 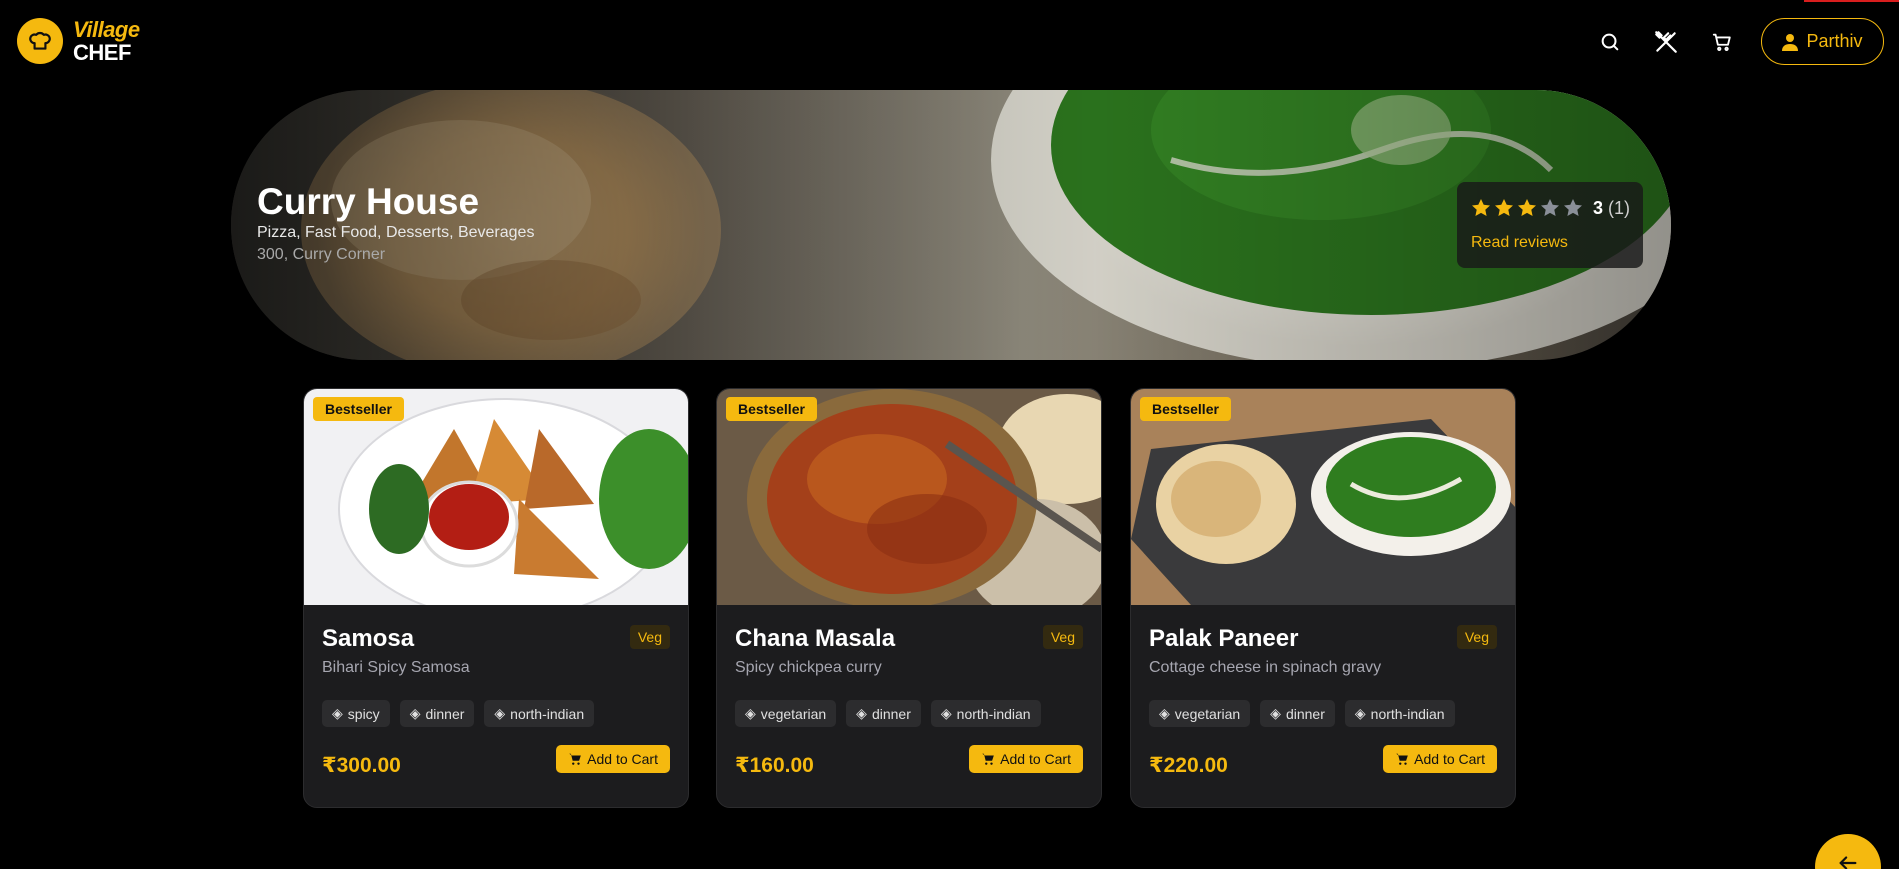 I want to click on top-navbar: Village CHEF Parthiv, so click(x=949, y=42).